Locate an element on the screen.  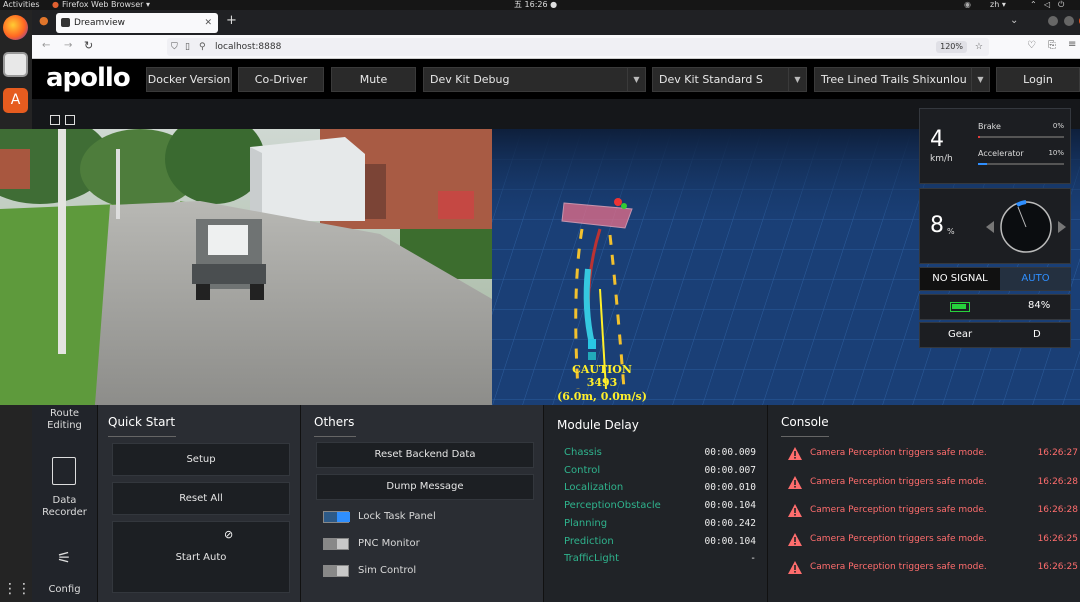
volume-icon: ◁ is located at coordinates (1047, 4).